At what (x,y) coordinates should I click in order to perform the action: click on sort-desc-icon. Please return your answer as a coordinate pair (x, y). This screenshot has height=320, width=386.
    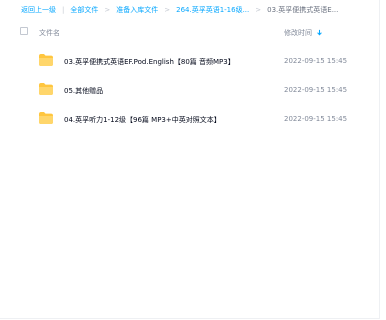
    Looking at the image, I should click on (319, 32).